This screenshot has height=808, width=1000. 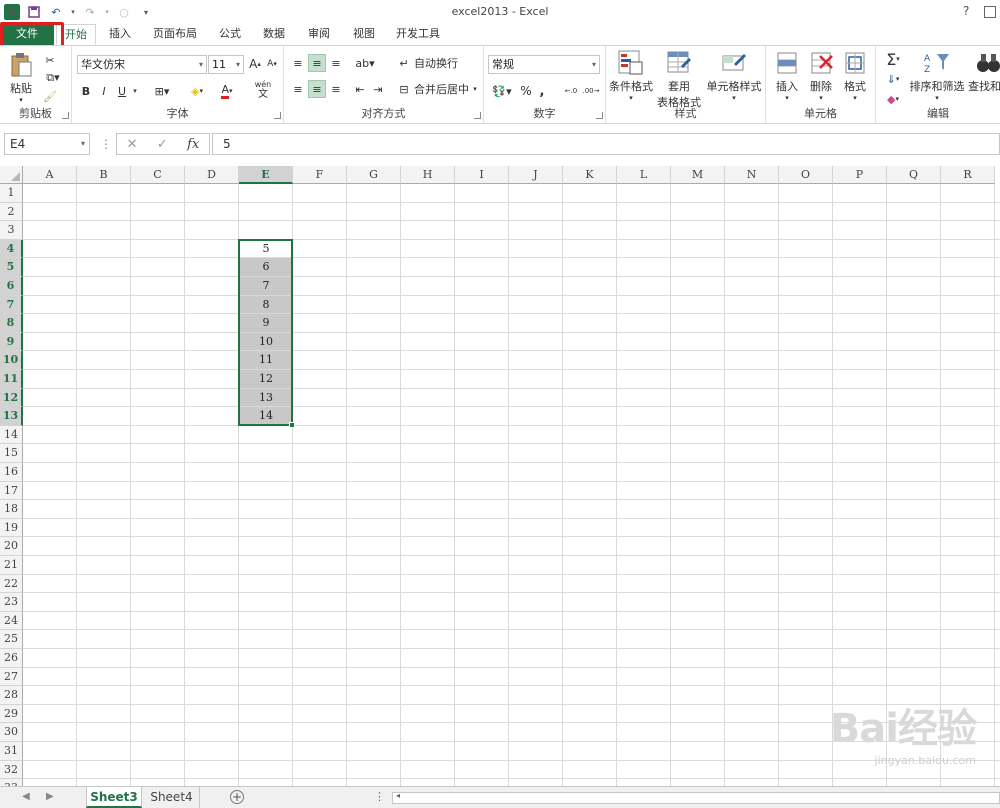 What do you see at coordinates (336, 63) in the screenshot?
I see `align-bottom-icon: ≡` at bounding box center [336, 63].